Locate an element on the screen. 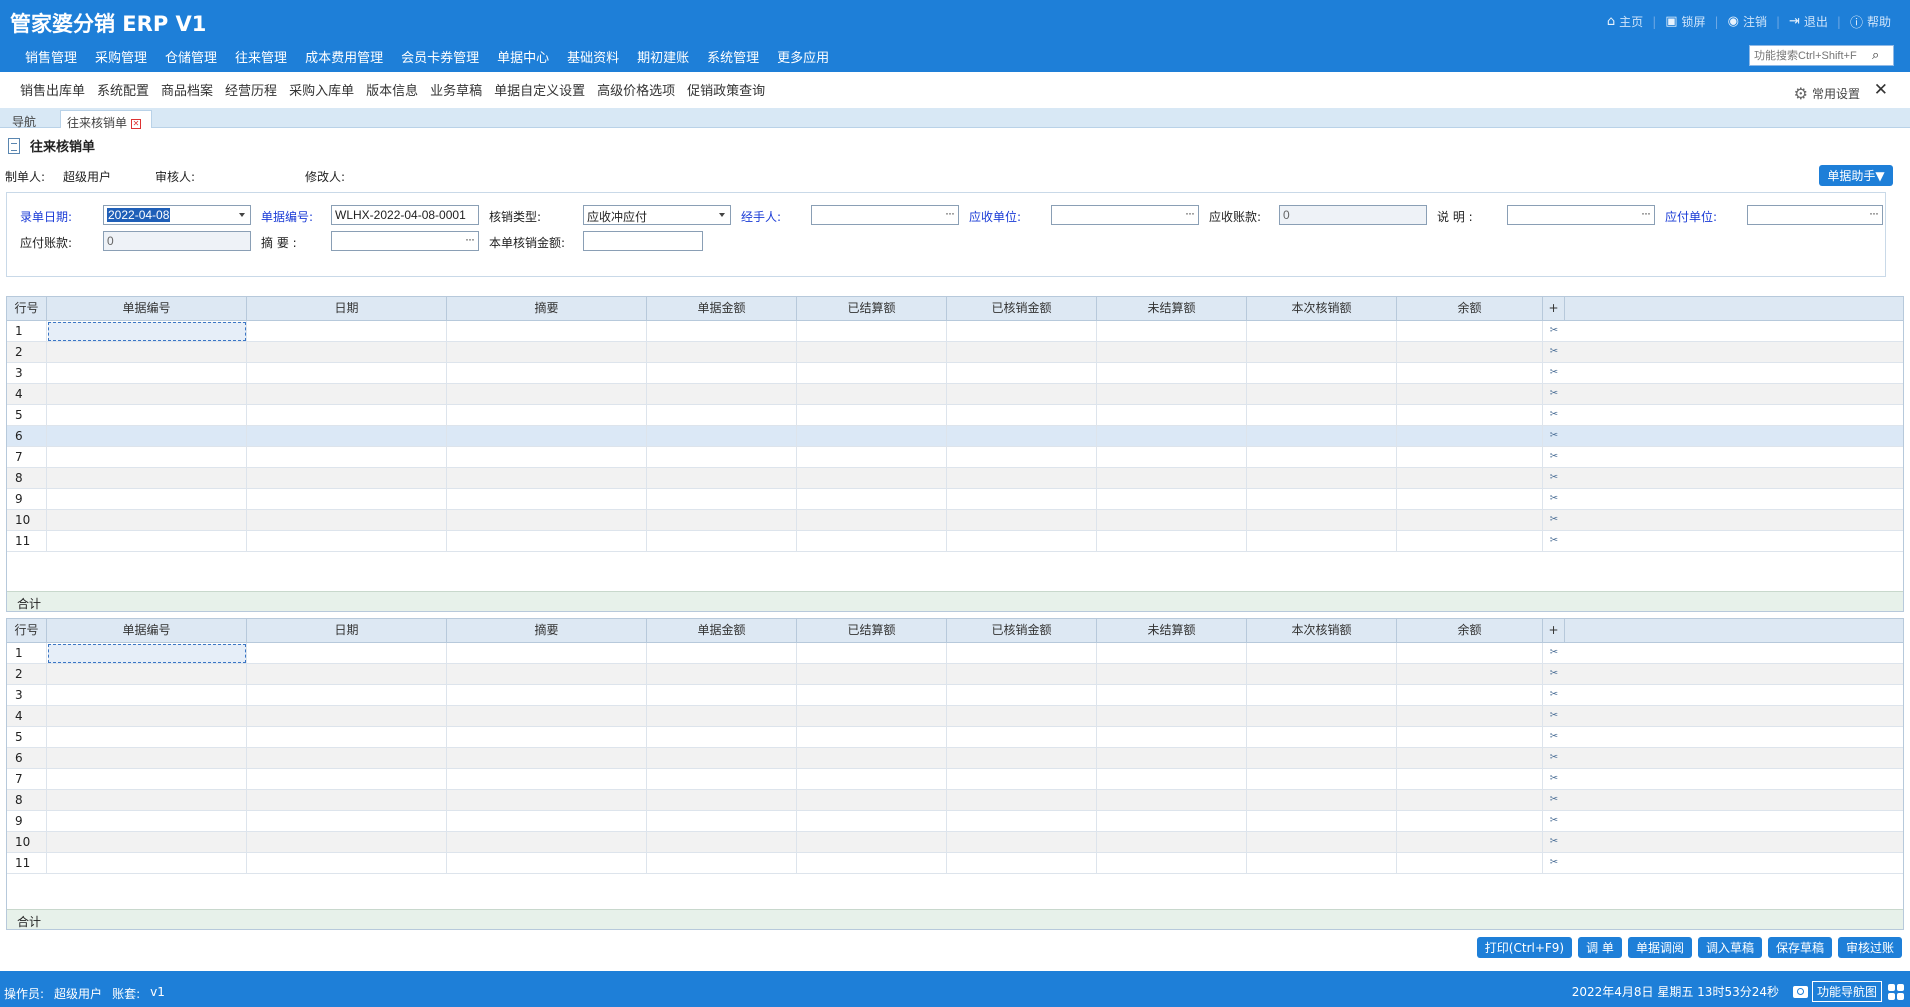 The height and width of the screenshot is (1007, 1910). payable-unit-field: ··· is located at coordinates (1815, 215).